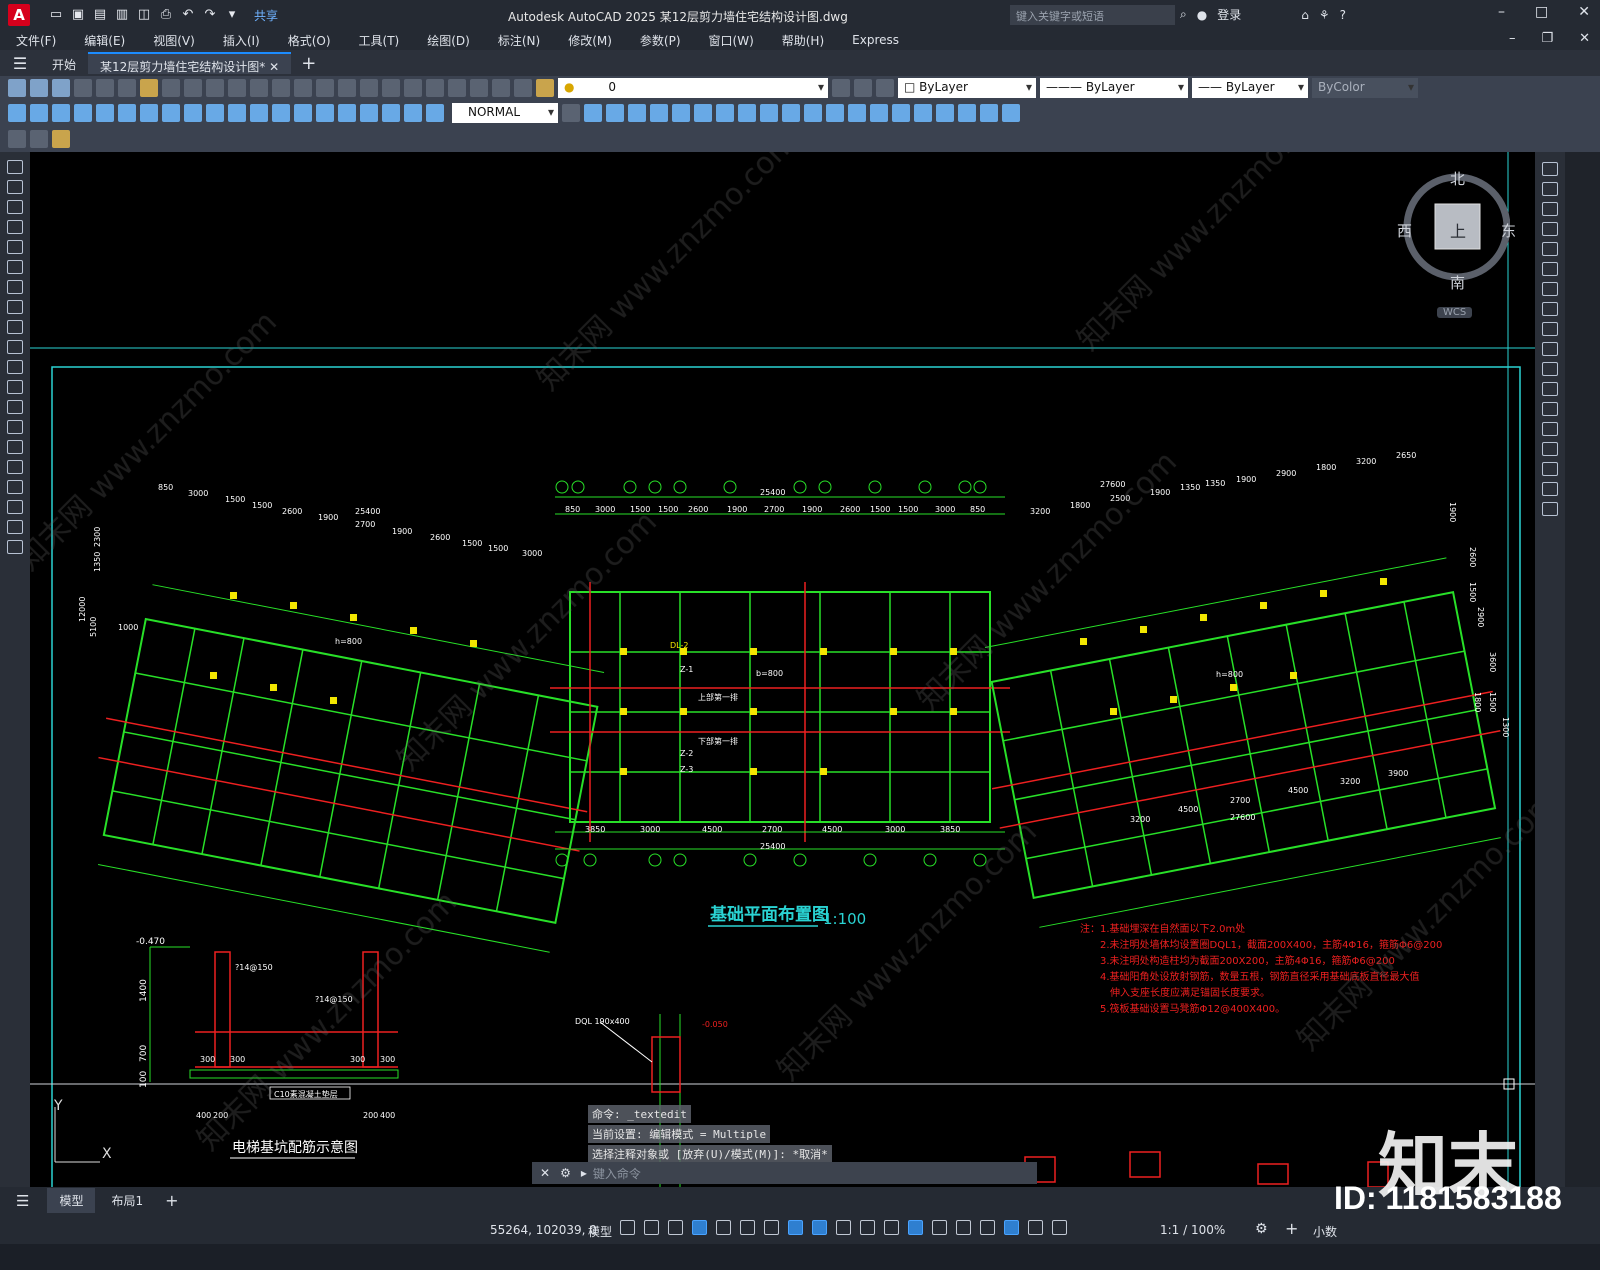 Image resolution: width=1600 pixels, height=1270 pixels. Describe the element at coordinates (15, 187) in the screenshot. I see `construction-line-icon` at that location.